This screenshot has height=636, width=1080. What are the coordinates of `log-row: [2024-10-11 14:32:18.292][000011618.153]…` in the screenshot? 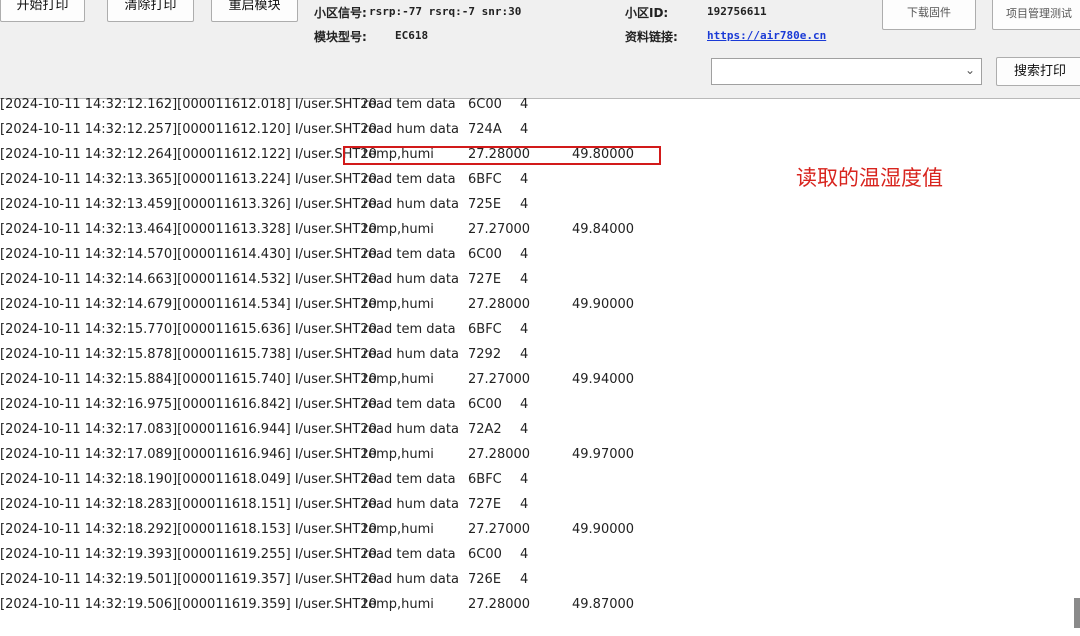 It's located at (350, 534).